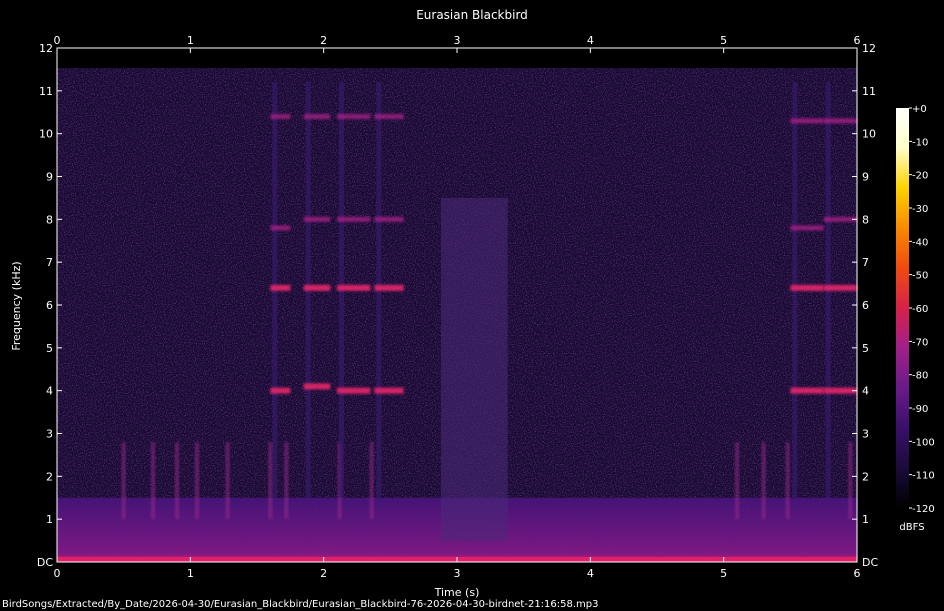  What do you see at coordinates (869, 91) in the screenshot?
I see `y-tick-label-right: 11` at bounding box center [869, 91].